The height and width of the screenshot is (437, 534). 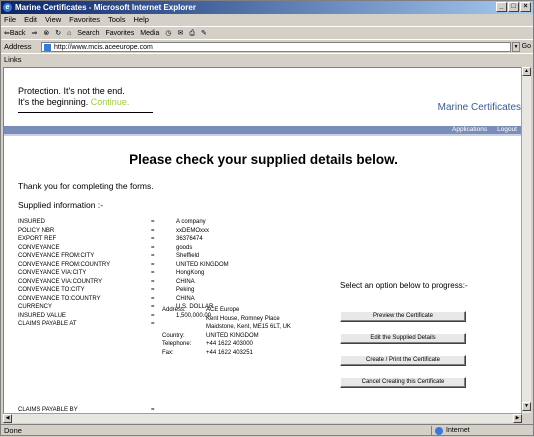 What do you see at coordinates (168, 33) in the screenshot?
I see `history-icon: ◷` at bounding box center [168, 33].